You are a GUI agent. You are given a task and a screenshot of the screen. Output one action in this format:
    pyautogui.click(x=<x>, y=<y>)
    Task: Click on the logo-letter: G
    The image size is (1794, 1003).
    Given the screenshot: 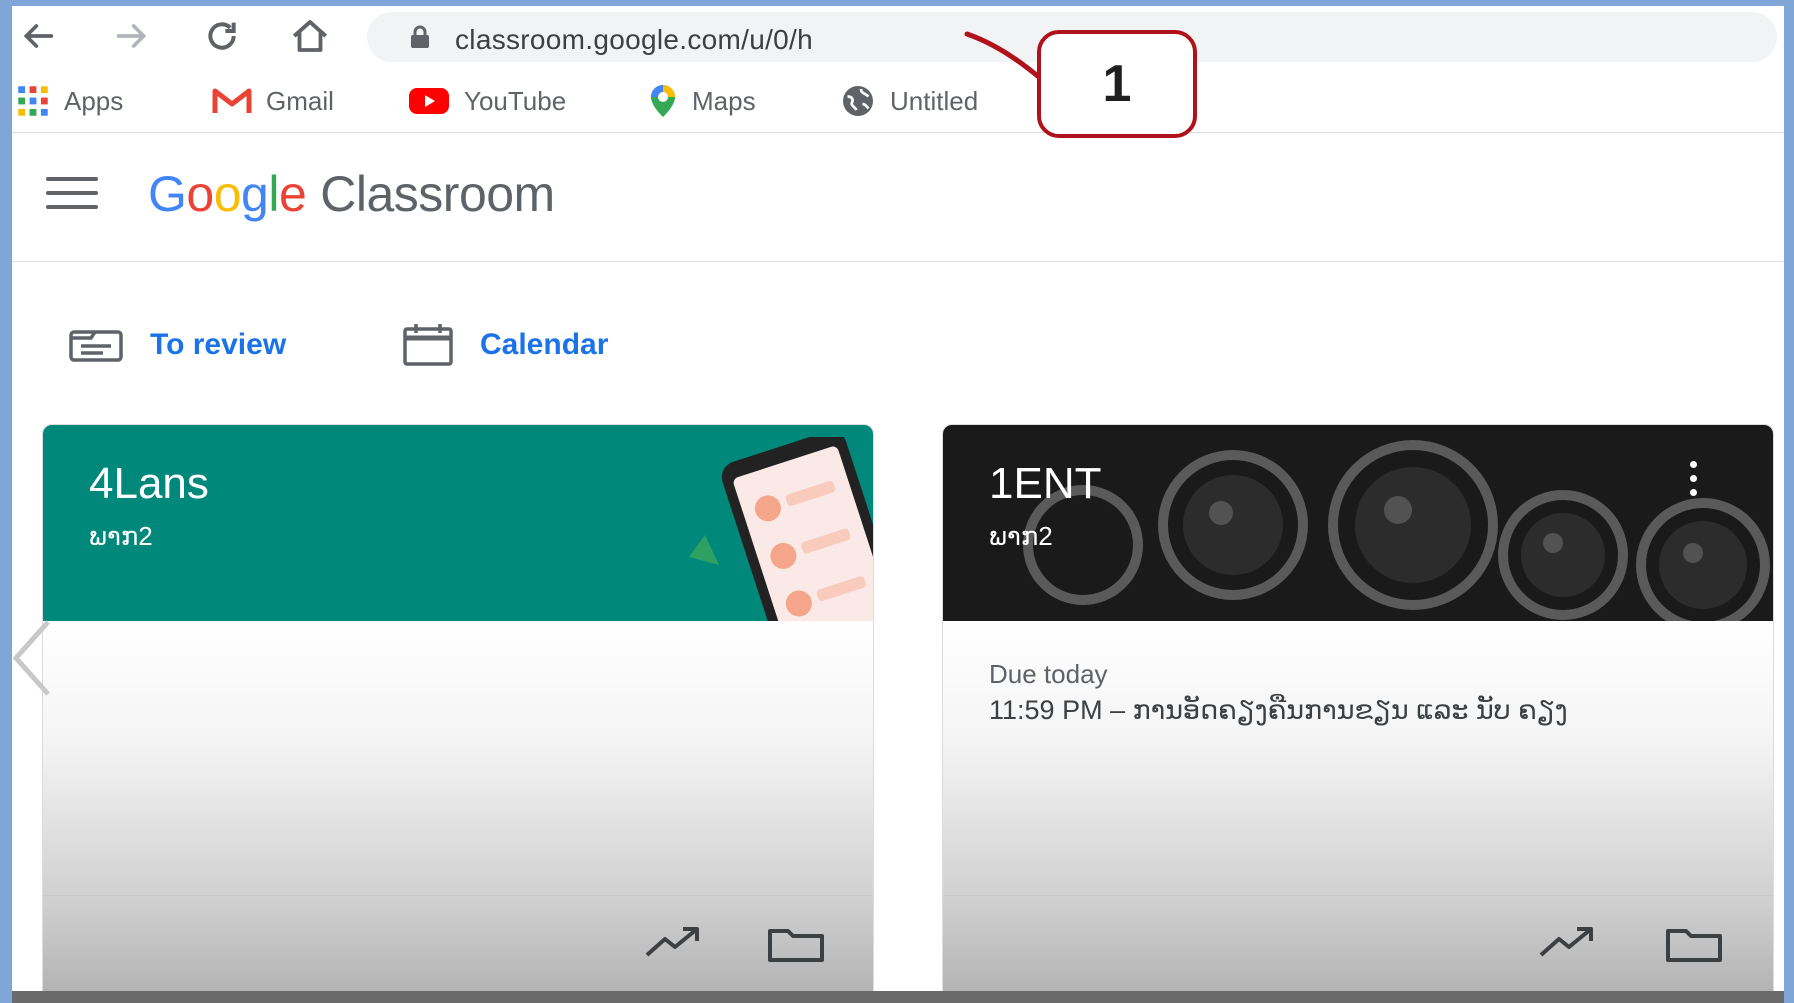 What is the action you would take?
    pyautogui.click(x=167, y=194)
    